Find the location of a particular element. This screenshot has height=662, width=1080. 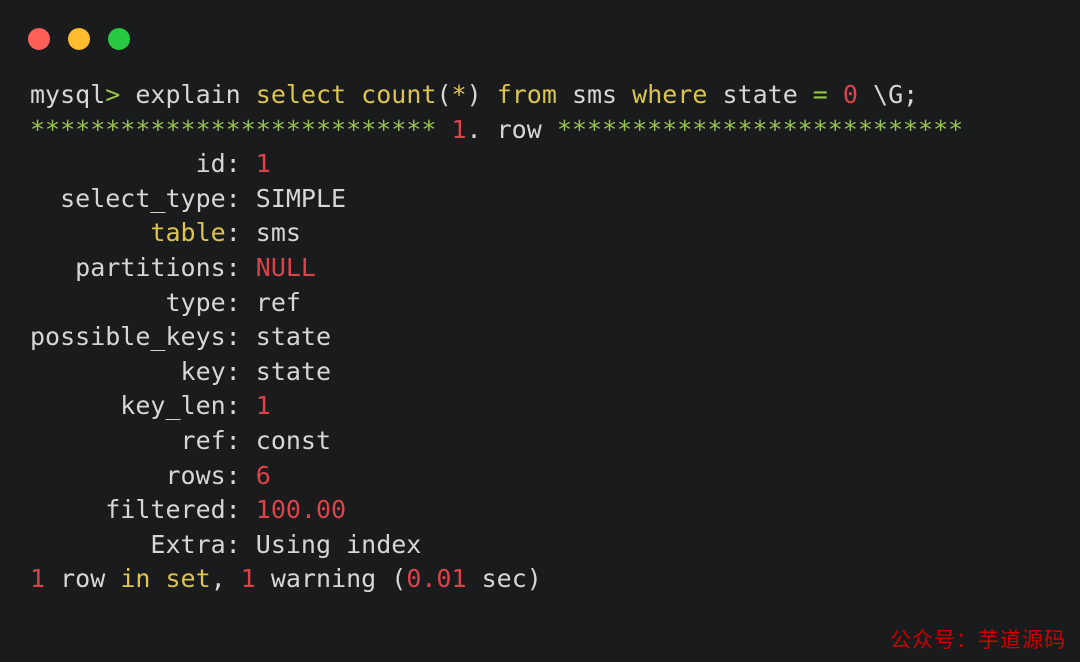

watermark-text: 公众号：芋道源码 is located at coordinates (978, 640).